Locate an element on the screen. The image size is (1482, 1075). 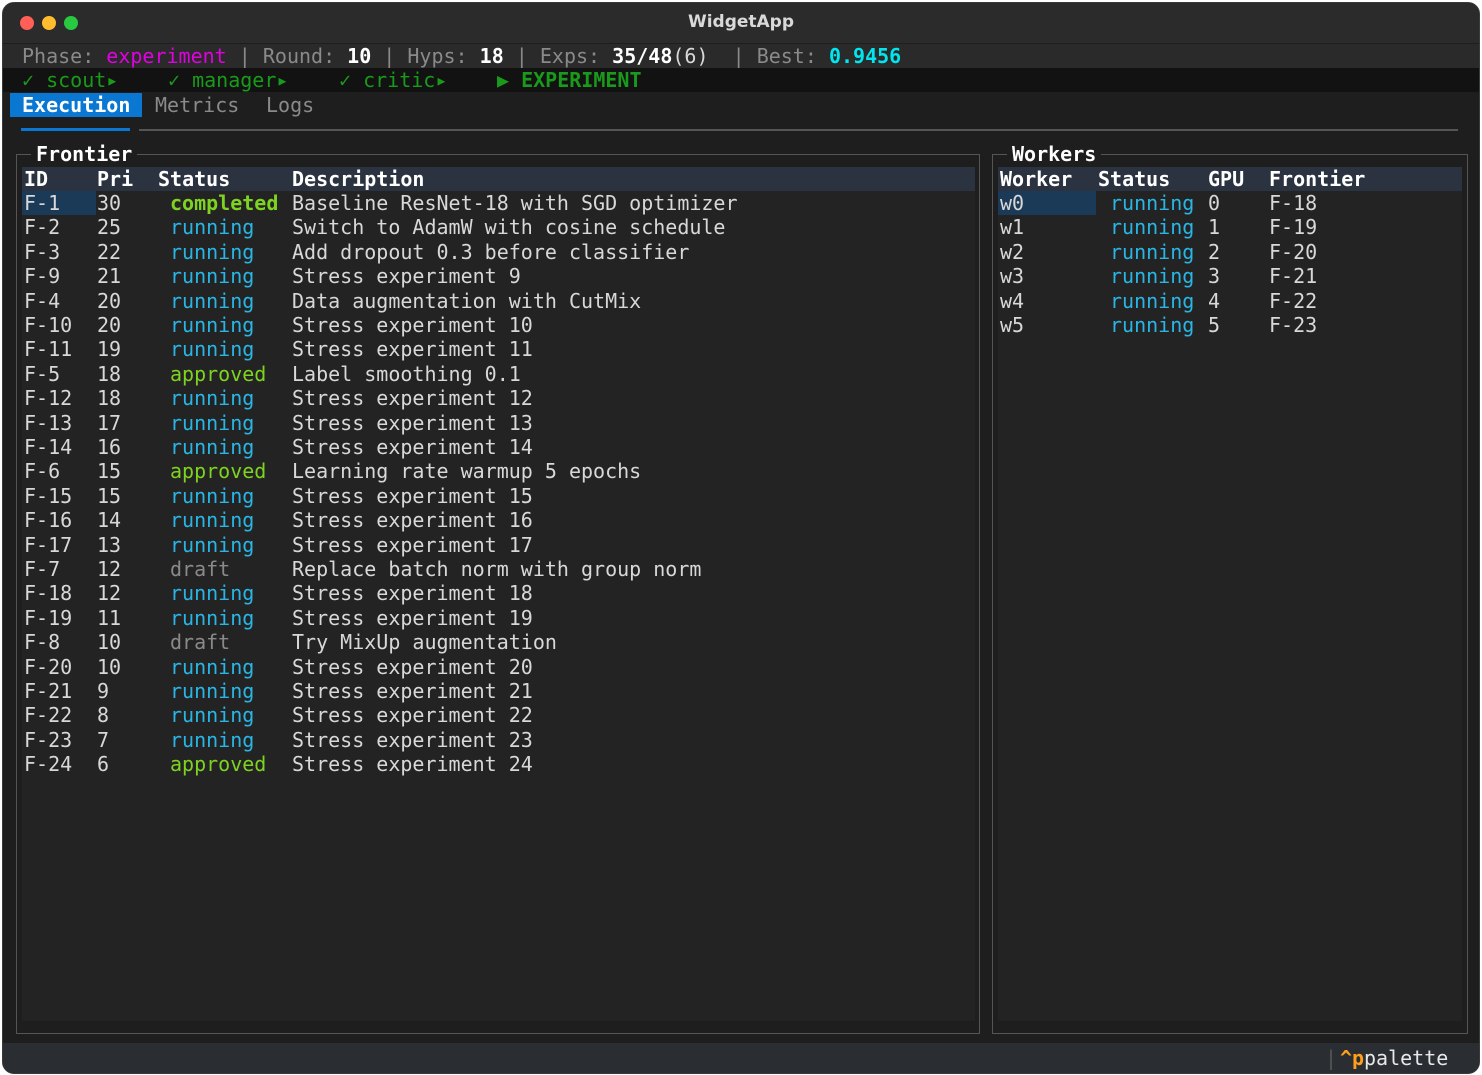
frontier-description-cell: Stress experiment 10 is located at coordinates (412, 325).